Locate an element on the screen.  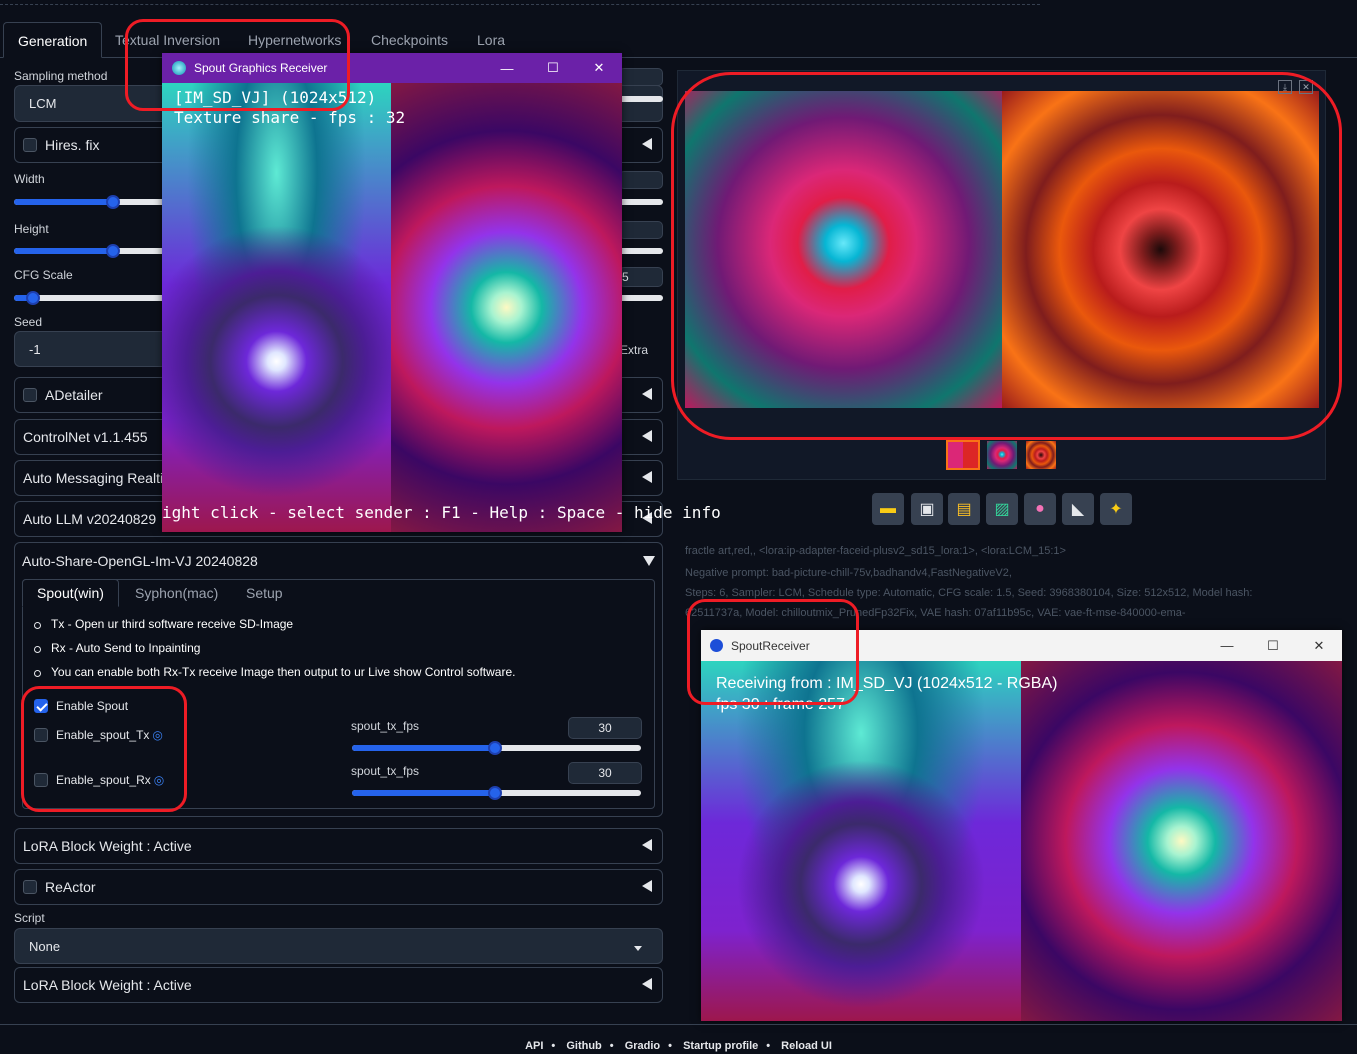
enable-spout-row: Enable Spout is located at coordinates (81, 706).